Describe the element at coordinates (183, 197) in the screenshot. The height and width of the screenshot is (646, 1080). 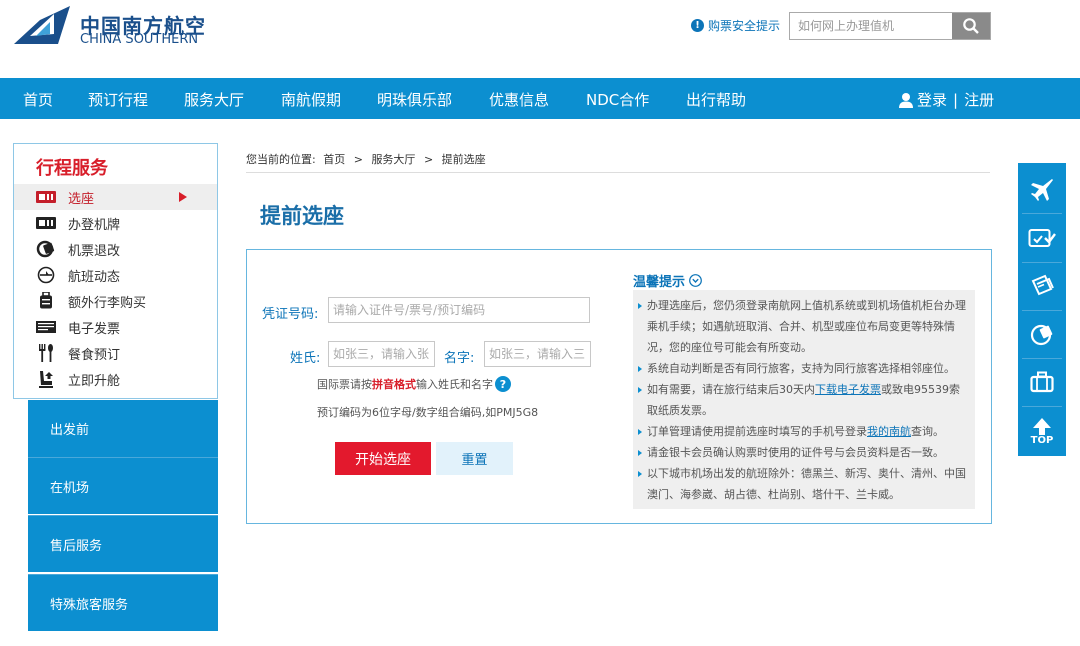
I see `active-arrow-icon` at that location.